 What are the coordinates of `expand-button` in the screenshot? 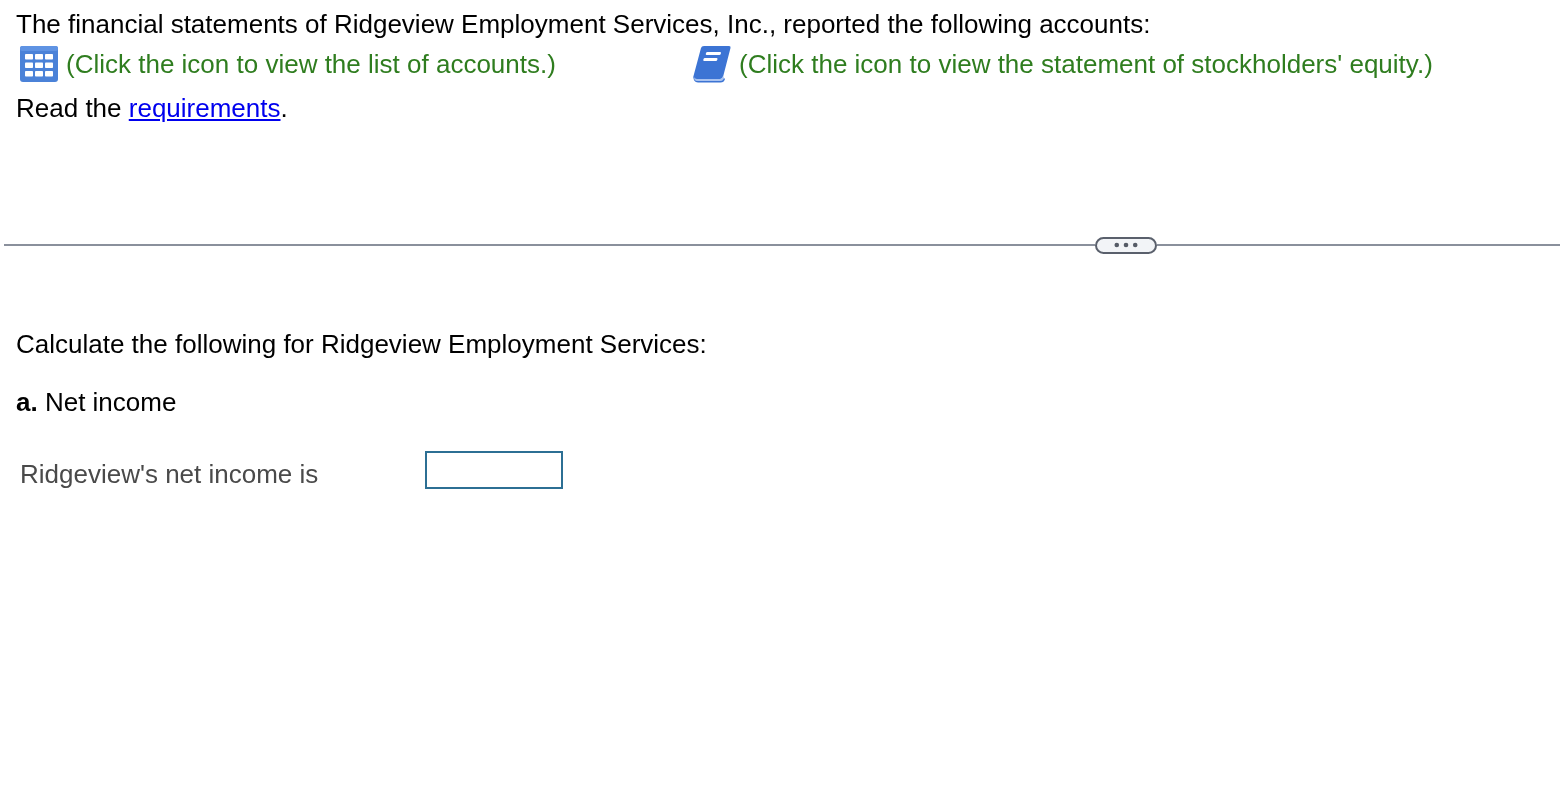 It's located at (1126, 245).